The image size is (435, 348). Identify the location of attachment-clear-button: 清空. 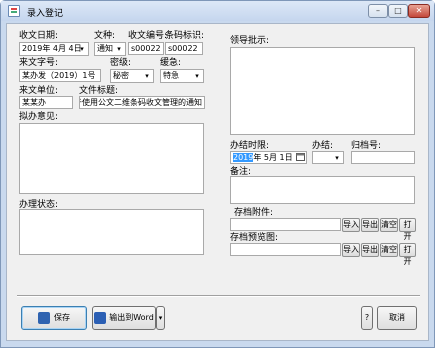
(389, 225).